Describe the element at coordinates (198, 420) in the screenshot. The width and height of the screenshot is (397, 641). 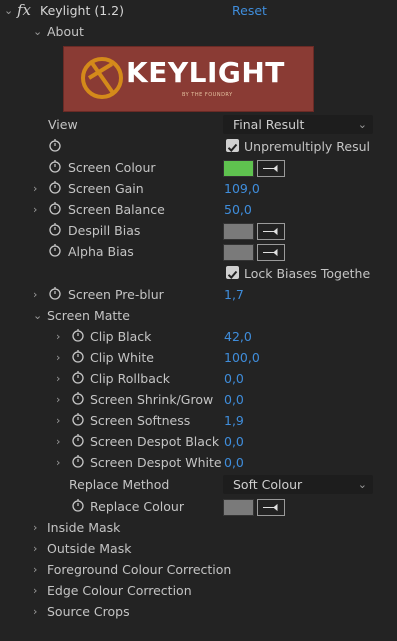
I see `screen-softness-row: › Screen Softness 1,9` at that location.